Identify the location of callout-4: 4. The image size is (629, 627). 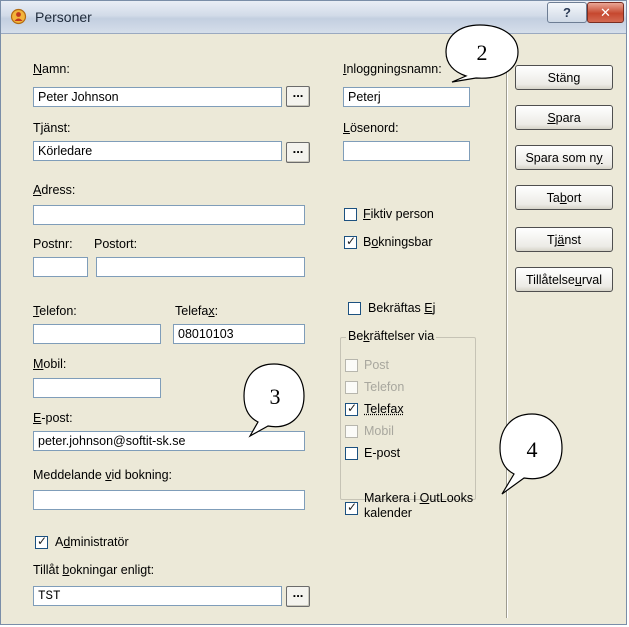
(531, 454).